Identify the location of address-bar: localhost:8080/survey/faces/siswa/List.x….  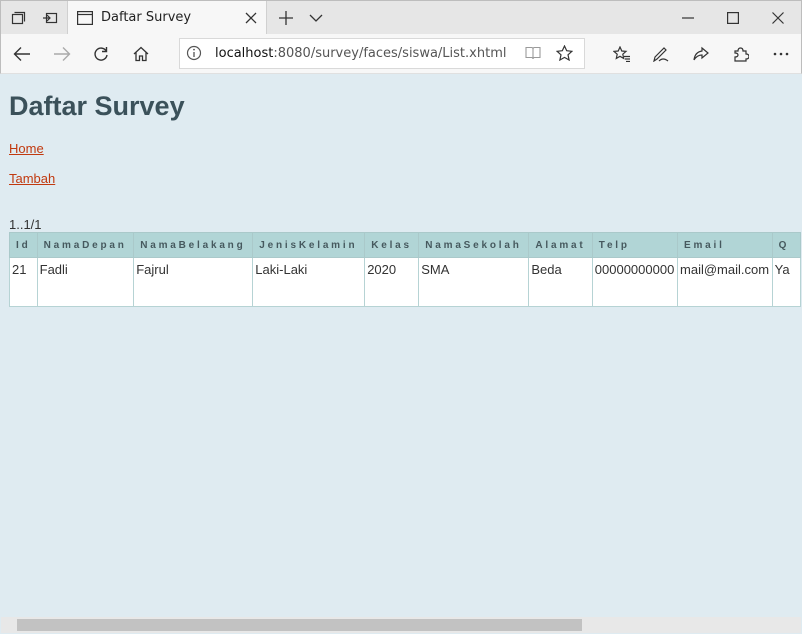
(382, 53).